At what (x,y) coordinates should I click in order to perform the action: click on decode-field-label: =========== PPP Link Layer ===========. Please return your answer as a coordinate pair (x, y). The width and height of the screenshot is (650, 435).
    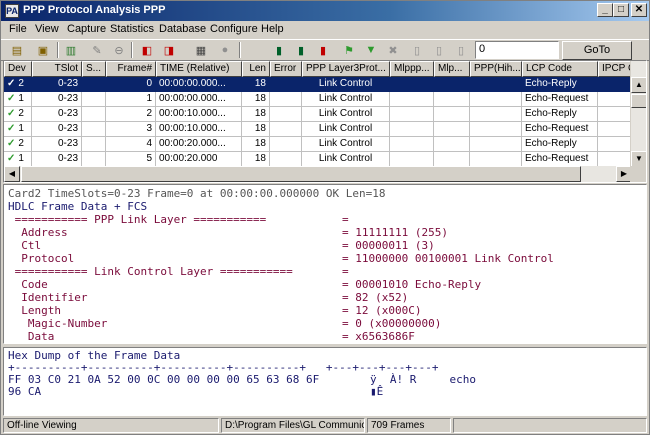
    Looking at the image, I should click on (137, 219).